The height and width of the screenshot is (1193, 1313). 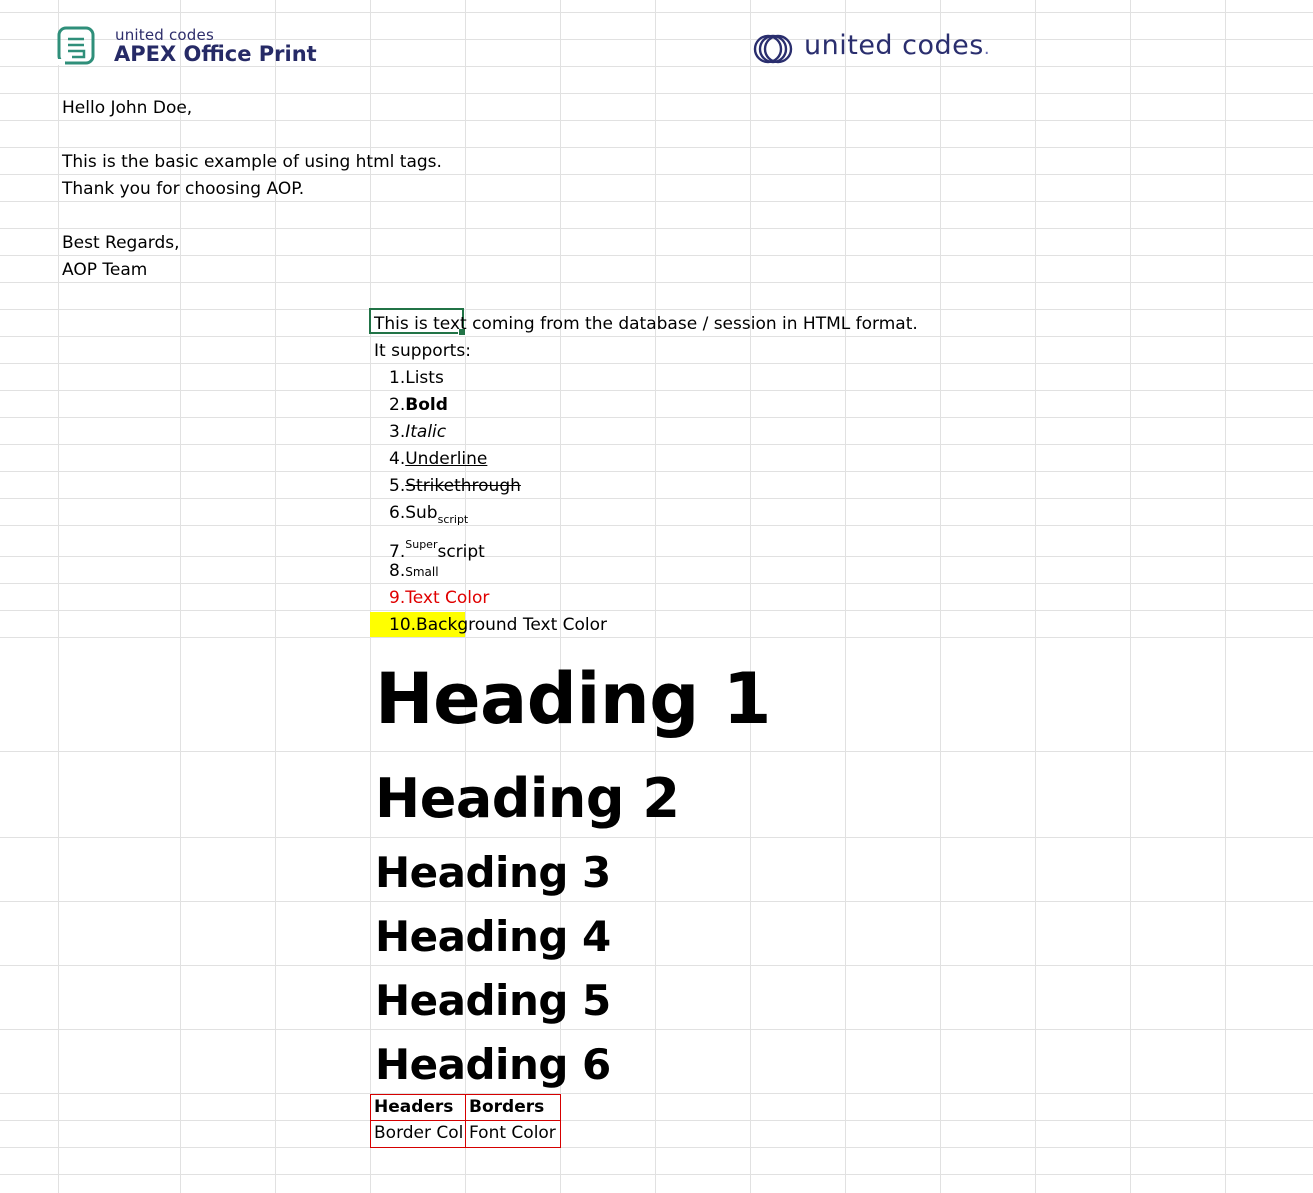 I want to click on list-item-background-color: 10.Background Text Color, so click(x=498, y=625).